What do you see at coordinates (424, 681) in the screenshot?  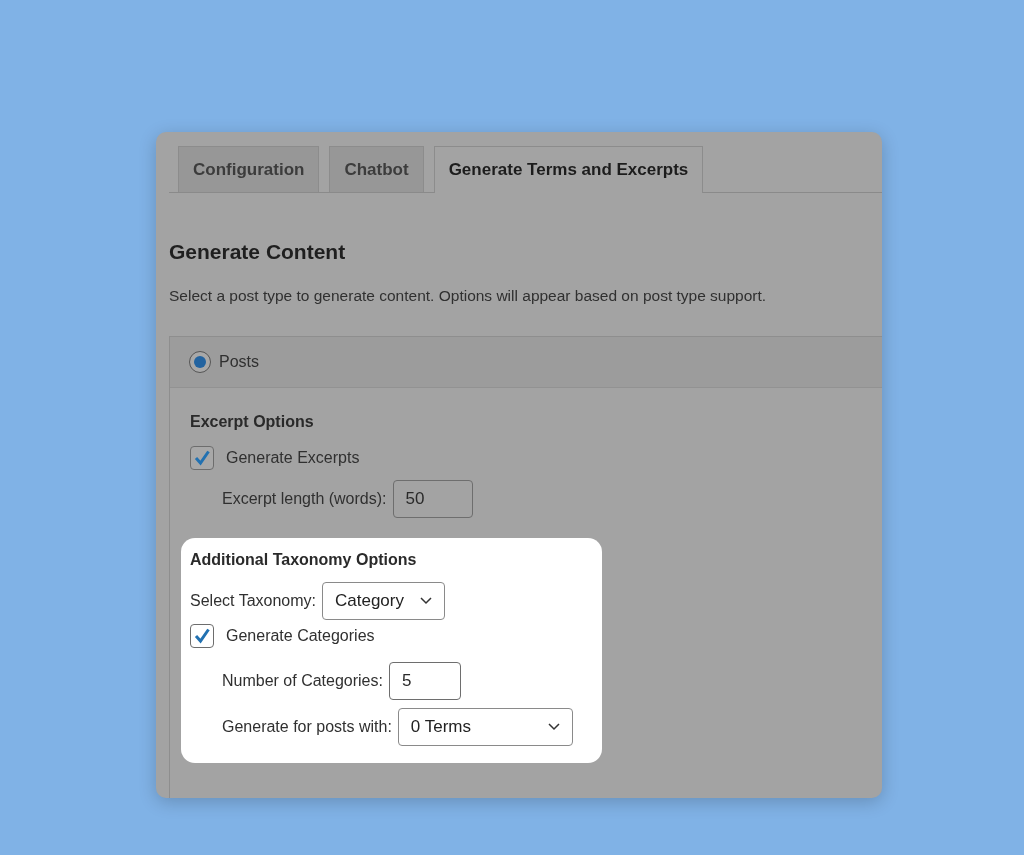 I see `input-field: 5` at bounding box center [424, 681].